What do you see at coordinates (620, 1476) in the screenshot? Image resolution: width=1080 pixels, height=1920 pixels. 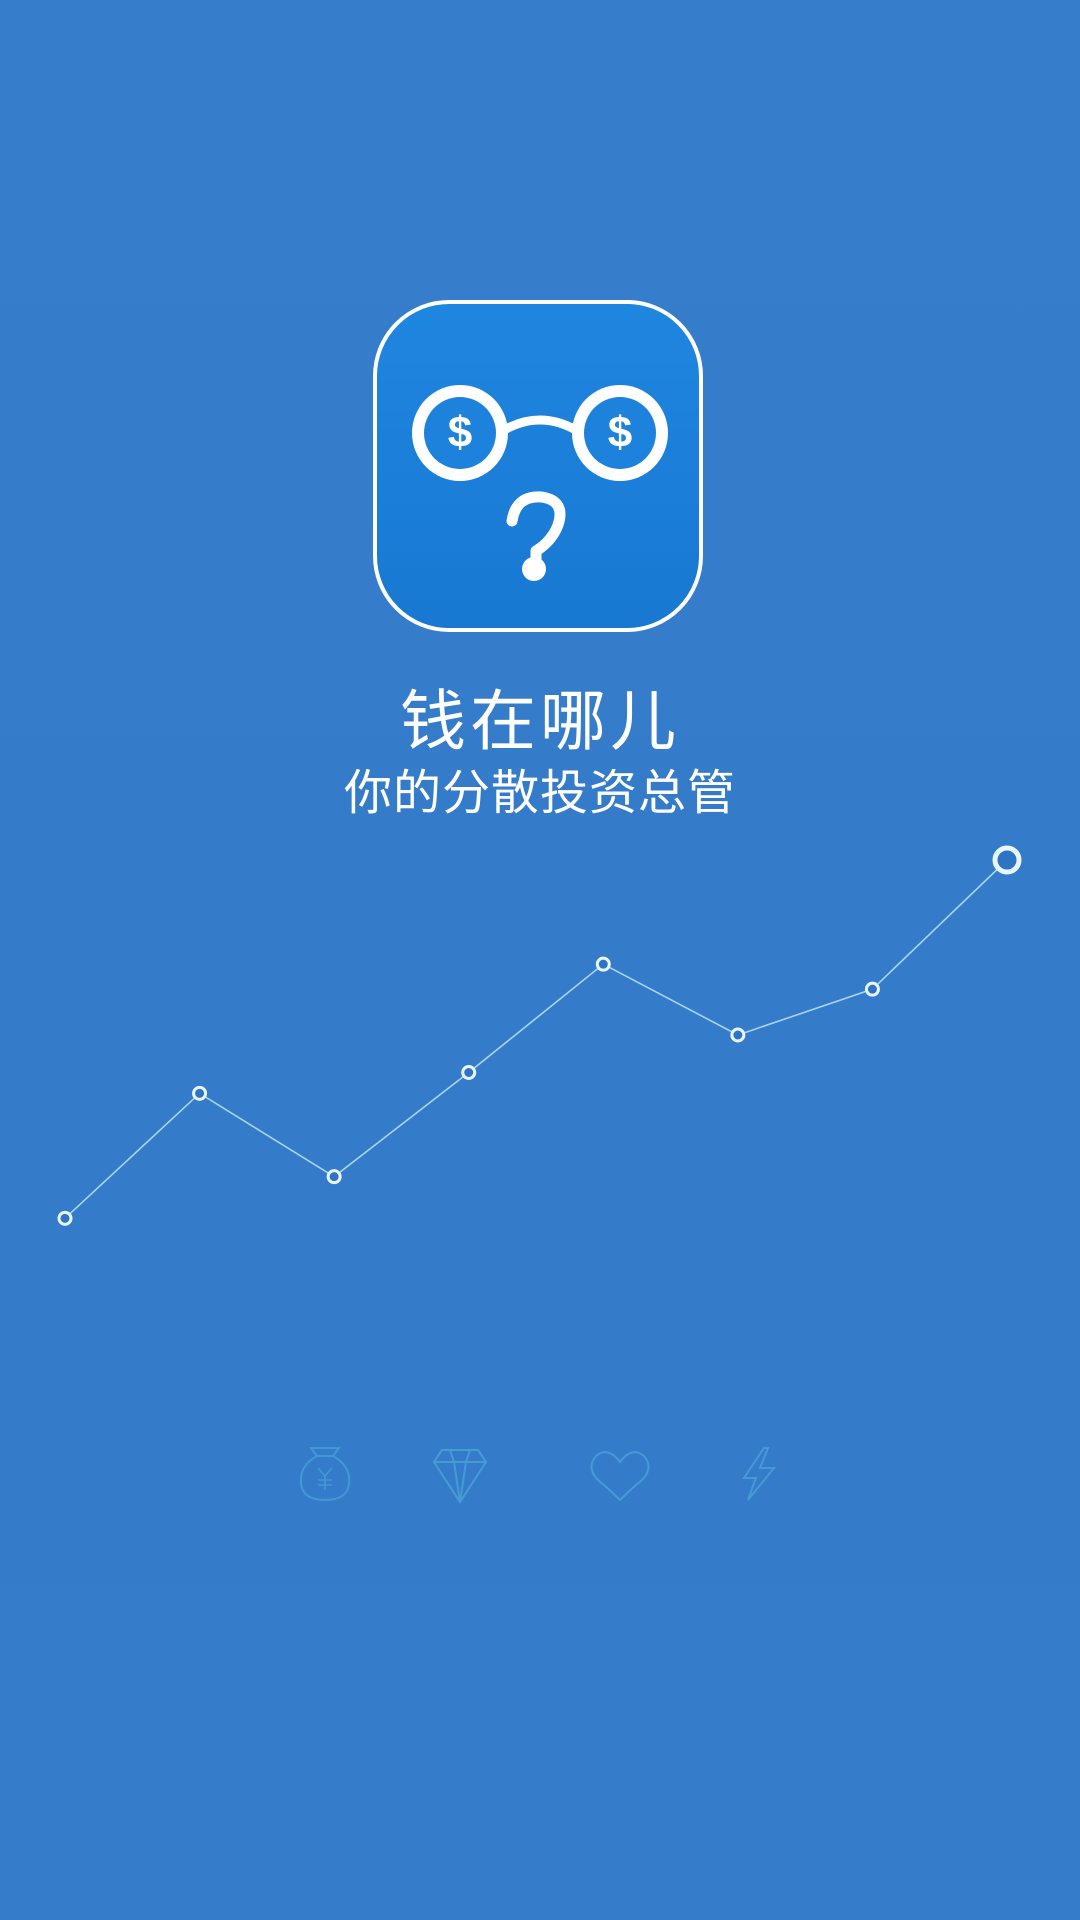 I see `heart-icon` at bounding box center [620, 1476].